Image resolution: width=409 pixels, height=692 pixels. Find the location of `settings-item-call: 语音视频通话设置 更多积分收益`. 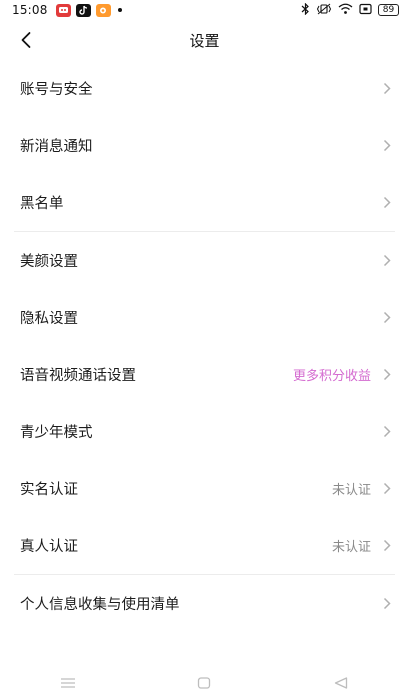

settings-item-call: 语音视频通话设置 更多积分收益 is located at coordinates (204, 374).